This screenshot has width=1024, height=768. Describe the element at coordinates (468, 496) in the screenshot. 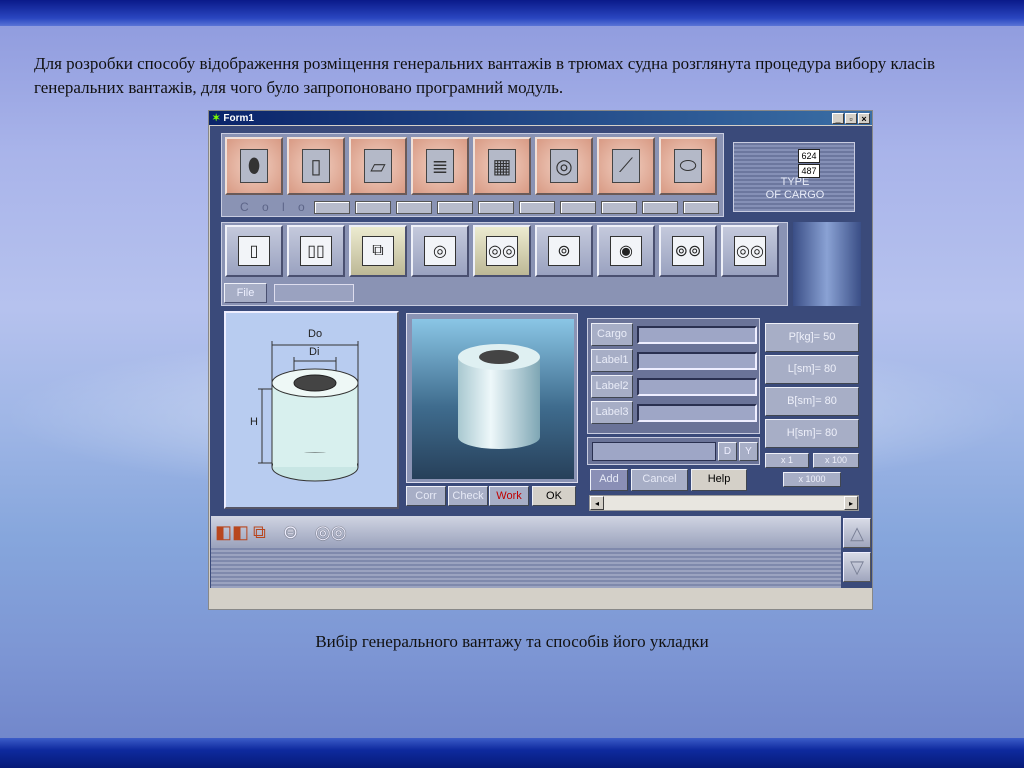

I see `check-button: Check` at that location.